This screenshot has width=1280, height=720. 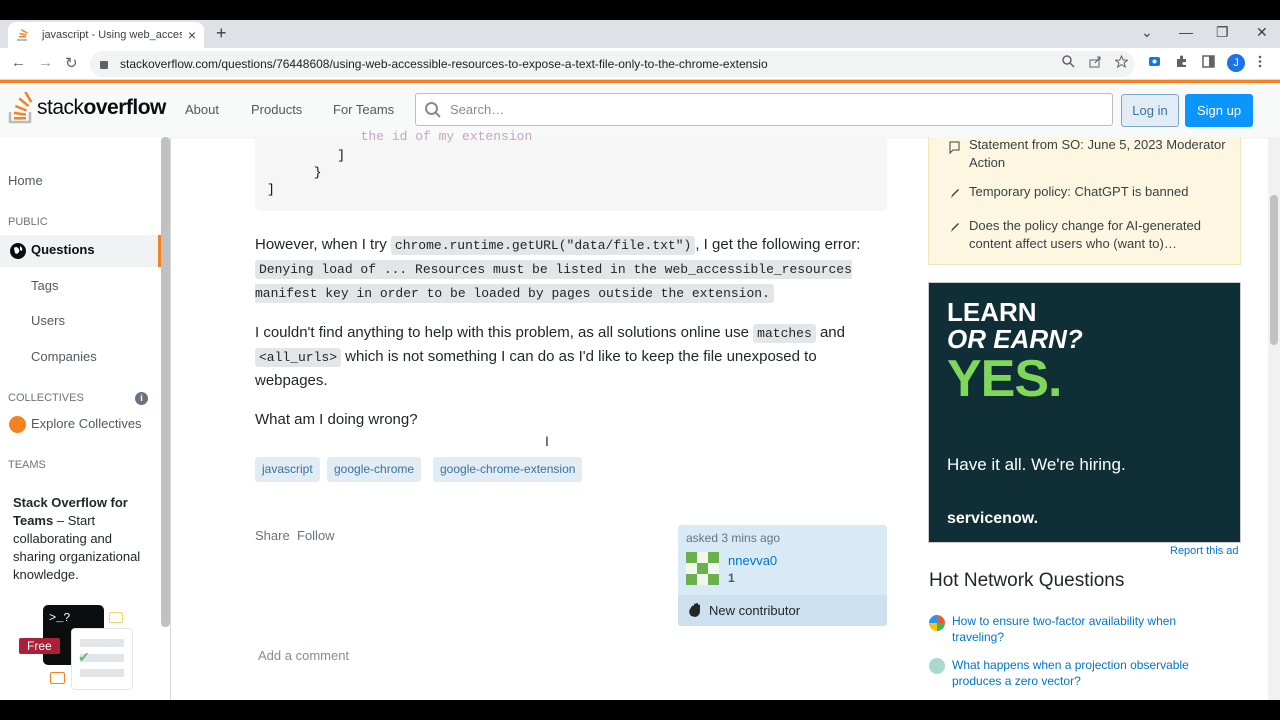 I want to click on site-logo: stackoverflow, so click(x=87, y=107).